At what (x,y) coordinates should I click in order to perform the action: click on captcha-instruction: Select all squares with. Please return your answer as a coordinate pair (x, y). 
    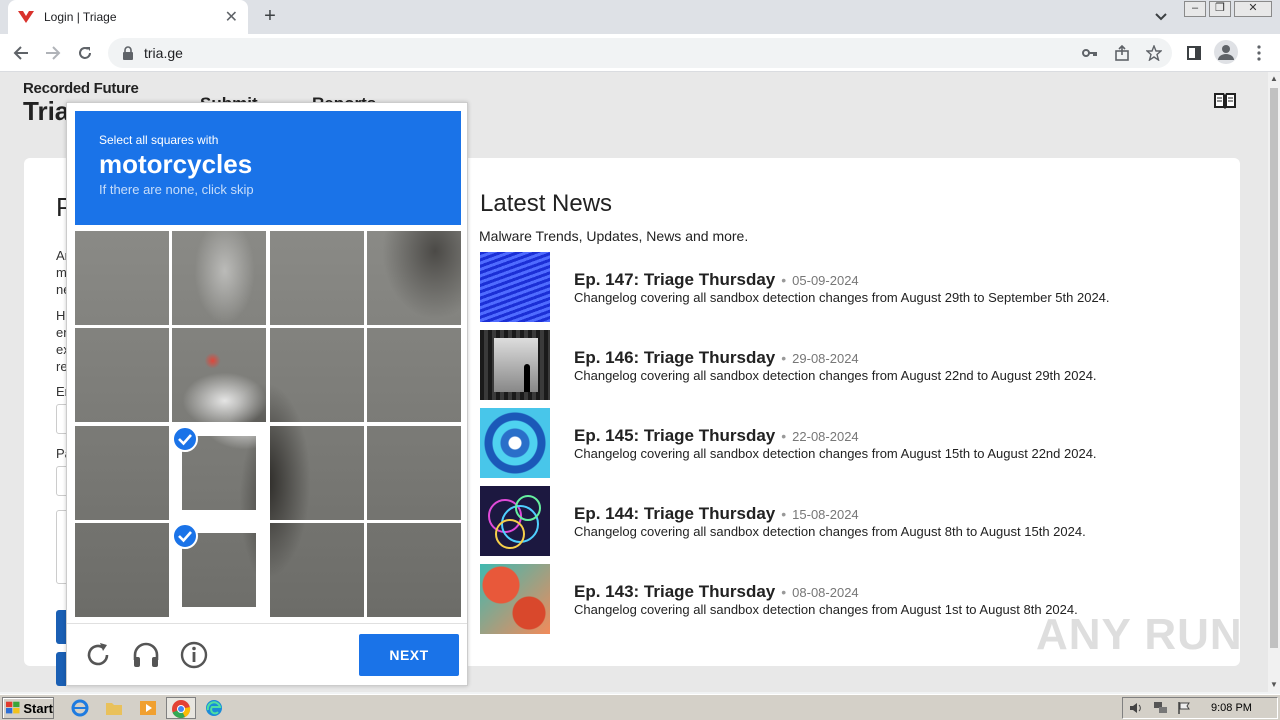
    Looking at the image, I should click on (159, 140).